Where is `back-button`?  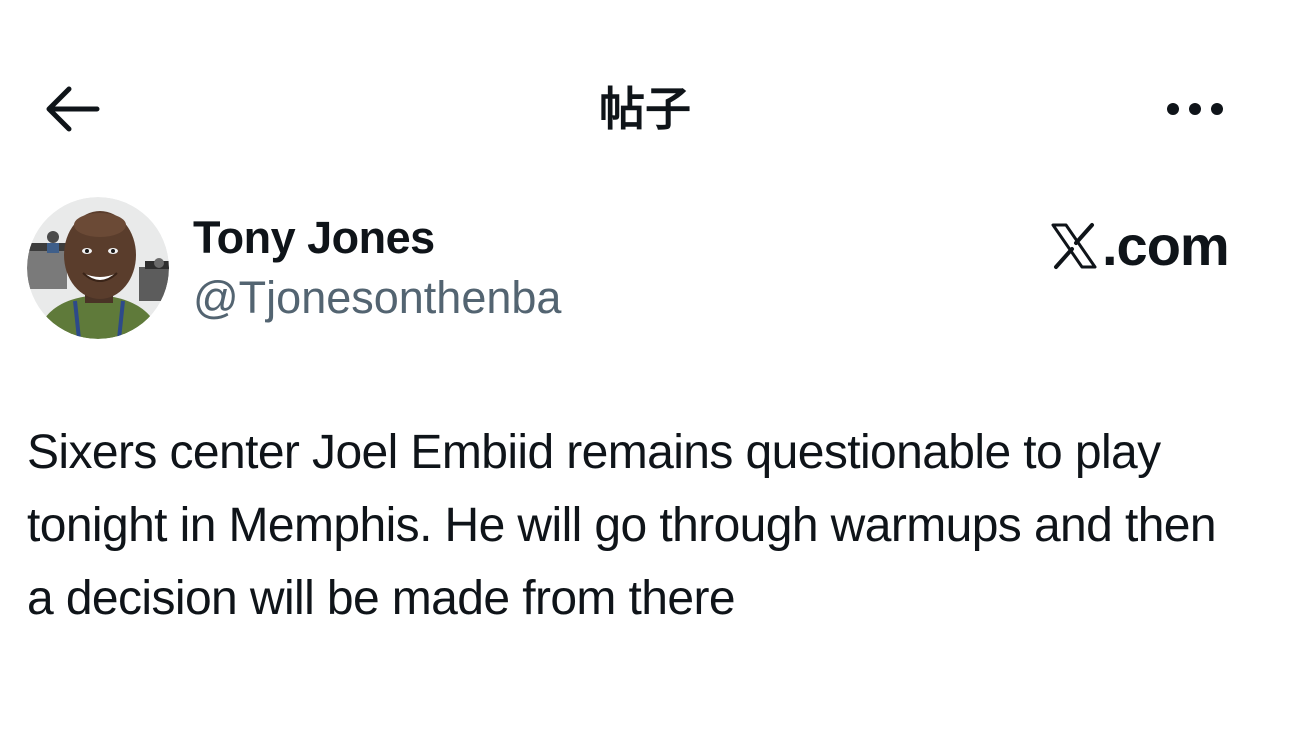
back-button is located at coordinates (73, 109).